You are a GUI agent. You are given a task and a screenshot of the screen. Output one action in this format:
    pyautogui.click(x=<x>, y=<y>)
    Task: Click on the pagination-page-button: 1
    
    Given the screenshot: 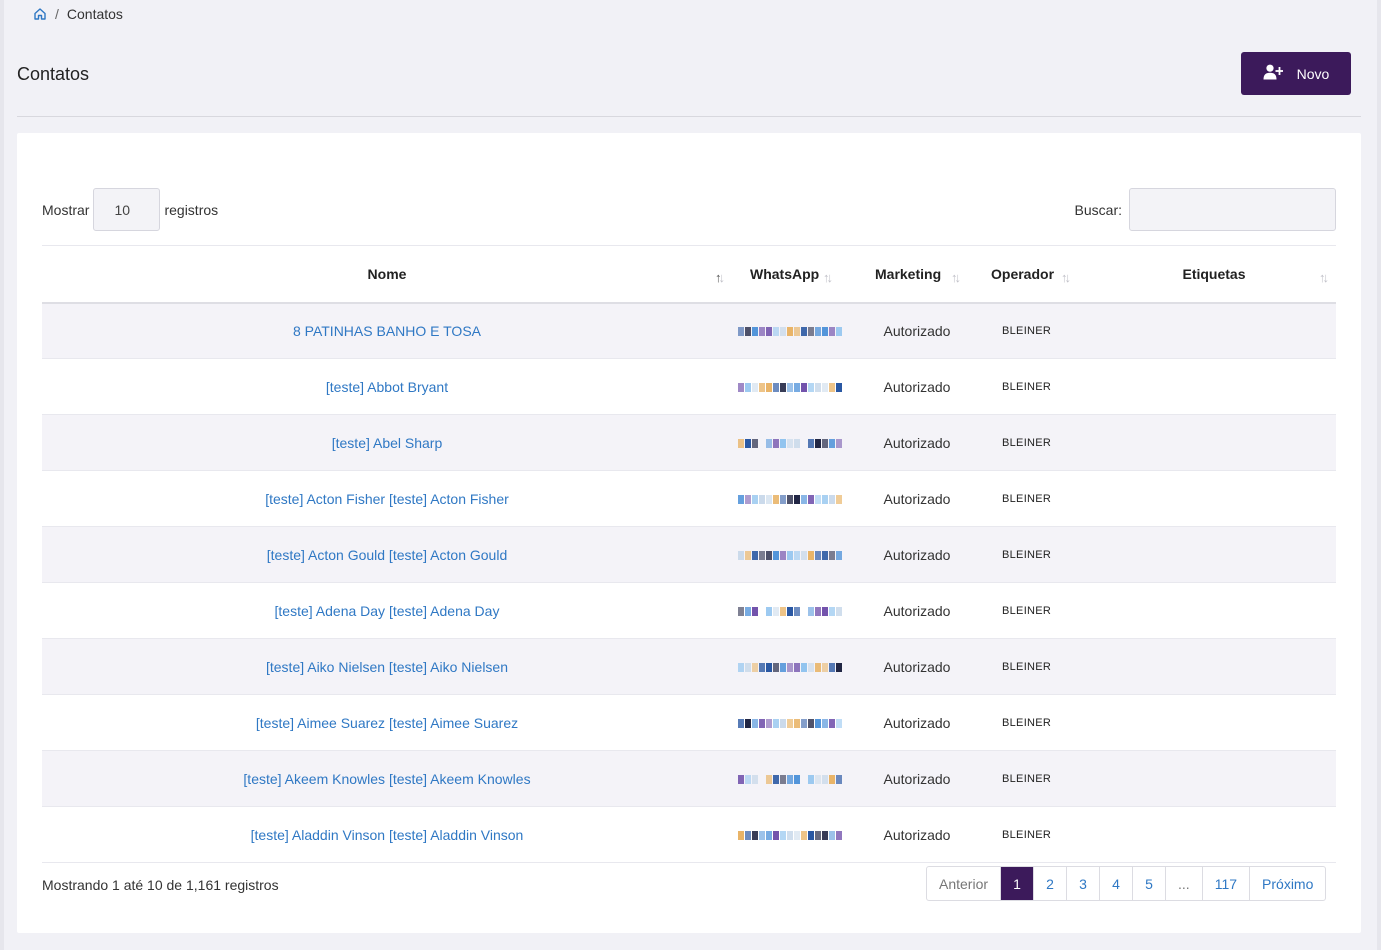 What is the action you would take?
    pyautogui.click(x=1017, y=883)
    